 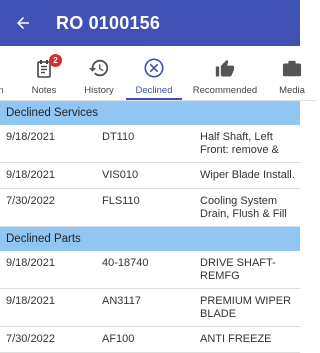 What do you see at coordinates (118, 339) in the screenshot?
I see `row-code: AF100` at bounding box center [118, 339].